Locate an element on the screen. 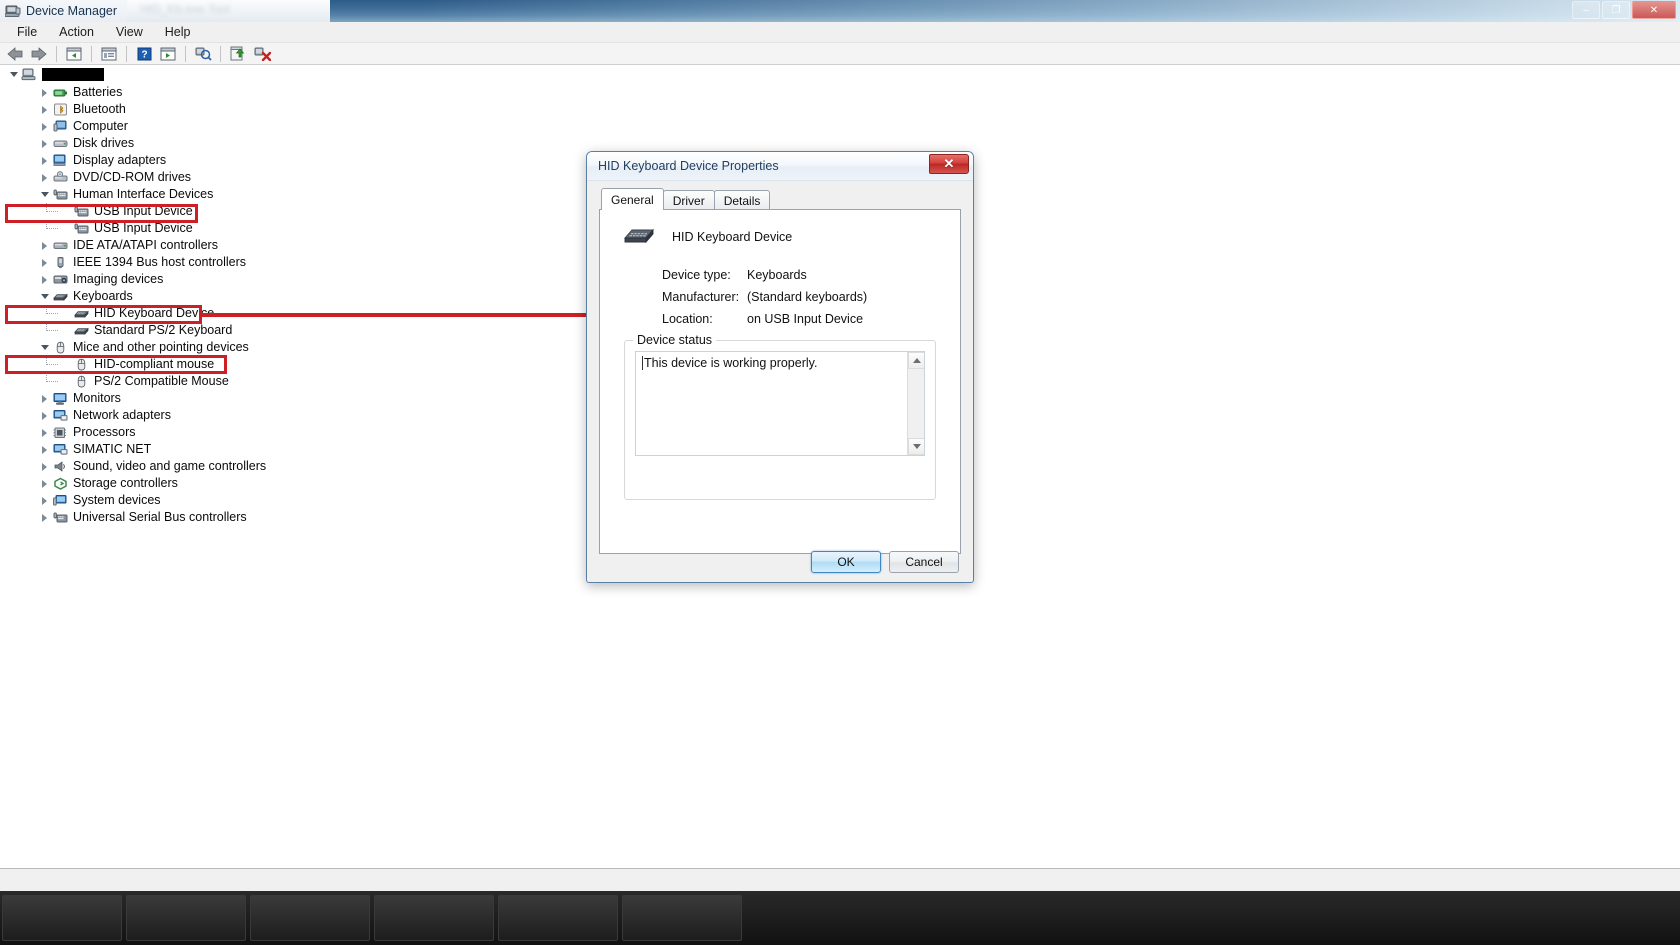  tree-node-bluetooth: Bluetooth is located at coordinates (840, 109).